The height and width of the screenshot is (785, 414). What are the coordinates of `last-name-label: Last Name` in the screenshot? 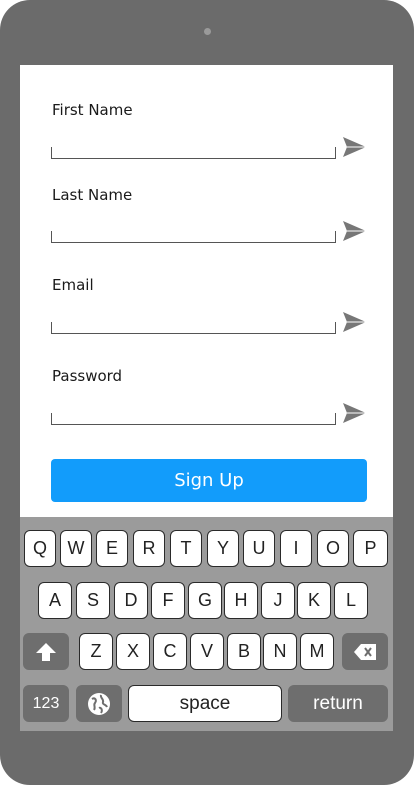 It's located at (92, 195).